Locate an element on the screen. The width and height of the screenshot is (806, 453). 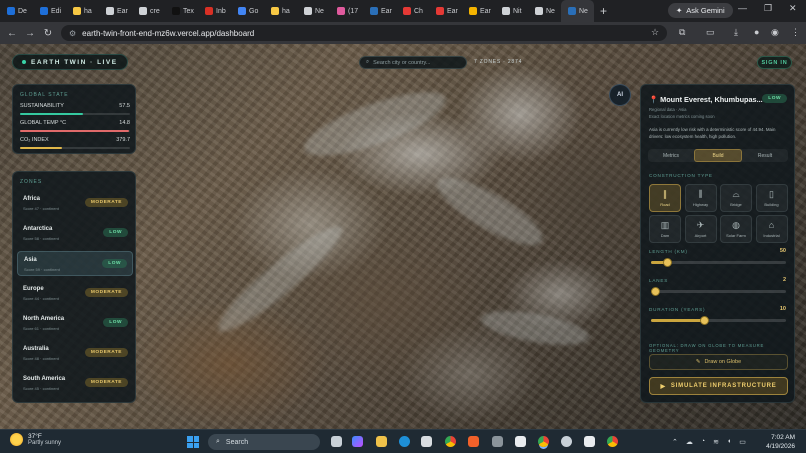
construction-type-airport: ✈ Airport is located at coordinates (700, 229).